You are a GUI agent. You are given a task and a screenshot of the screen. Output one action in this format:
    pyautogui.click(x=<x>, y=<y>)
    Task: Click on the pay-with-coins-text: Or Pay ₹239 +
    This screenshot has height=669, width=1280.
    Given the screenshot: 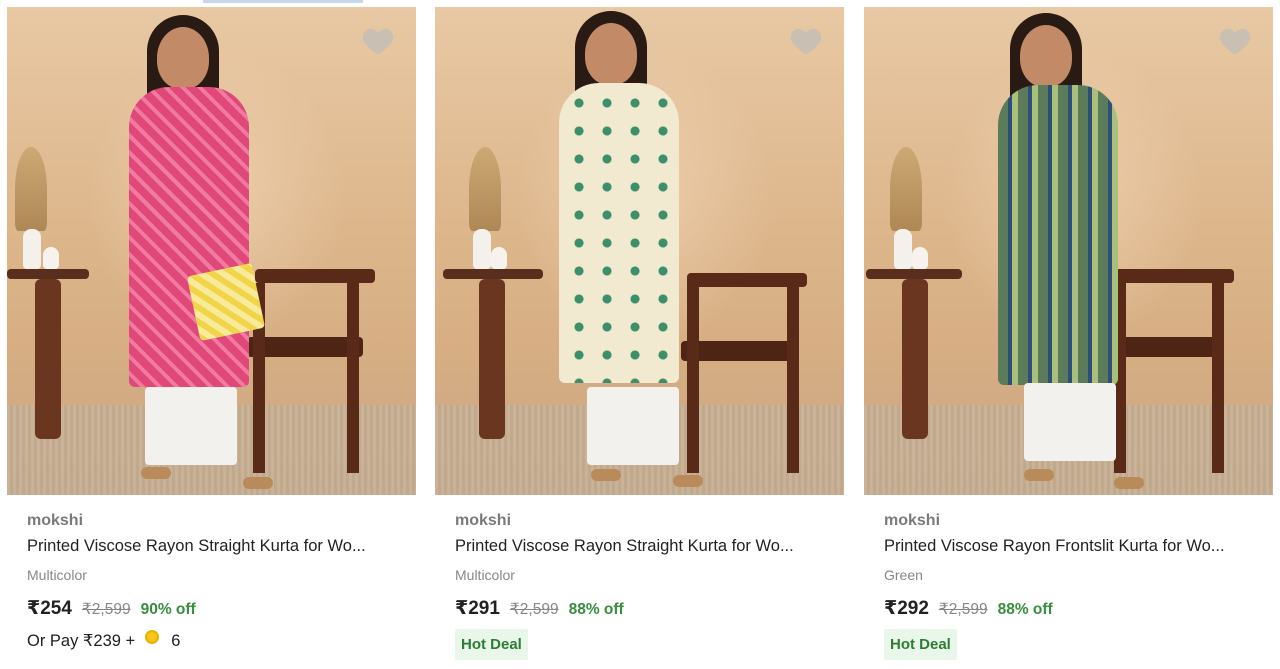 What is the action you would take?
    pyautogui.click(x=81, y=641)
    